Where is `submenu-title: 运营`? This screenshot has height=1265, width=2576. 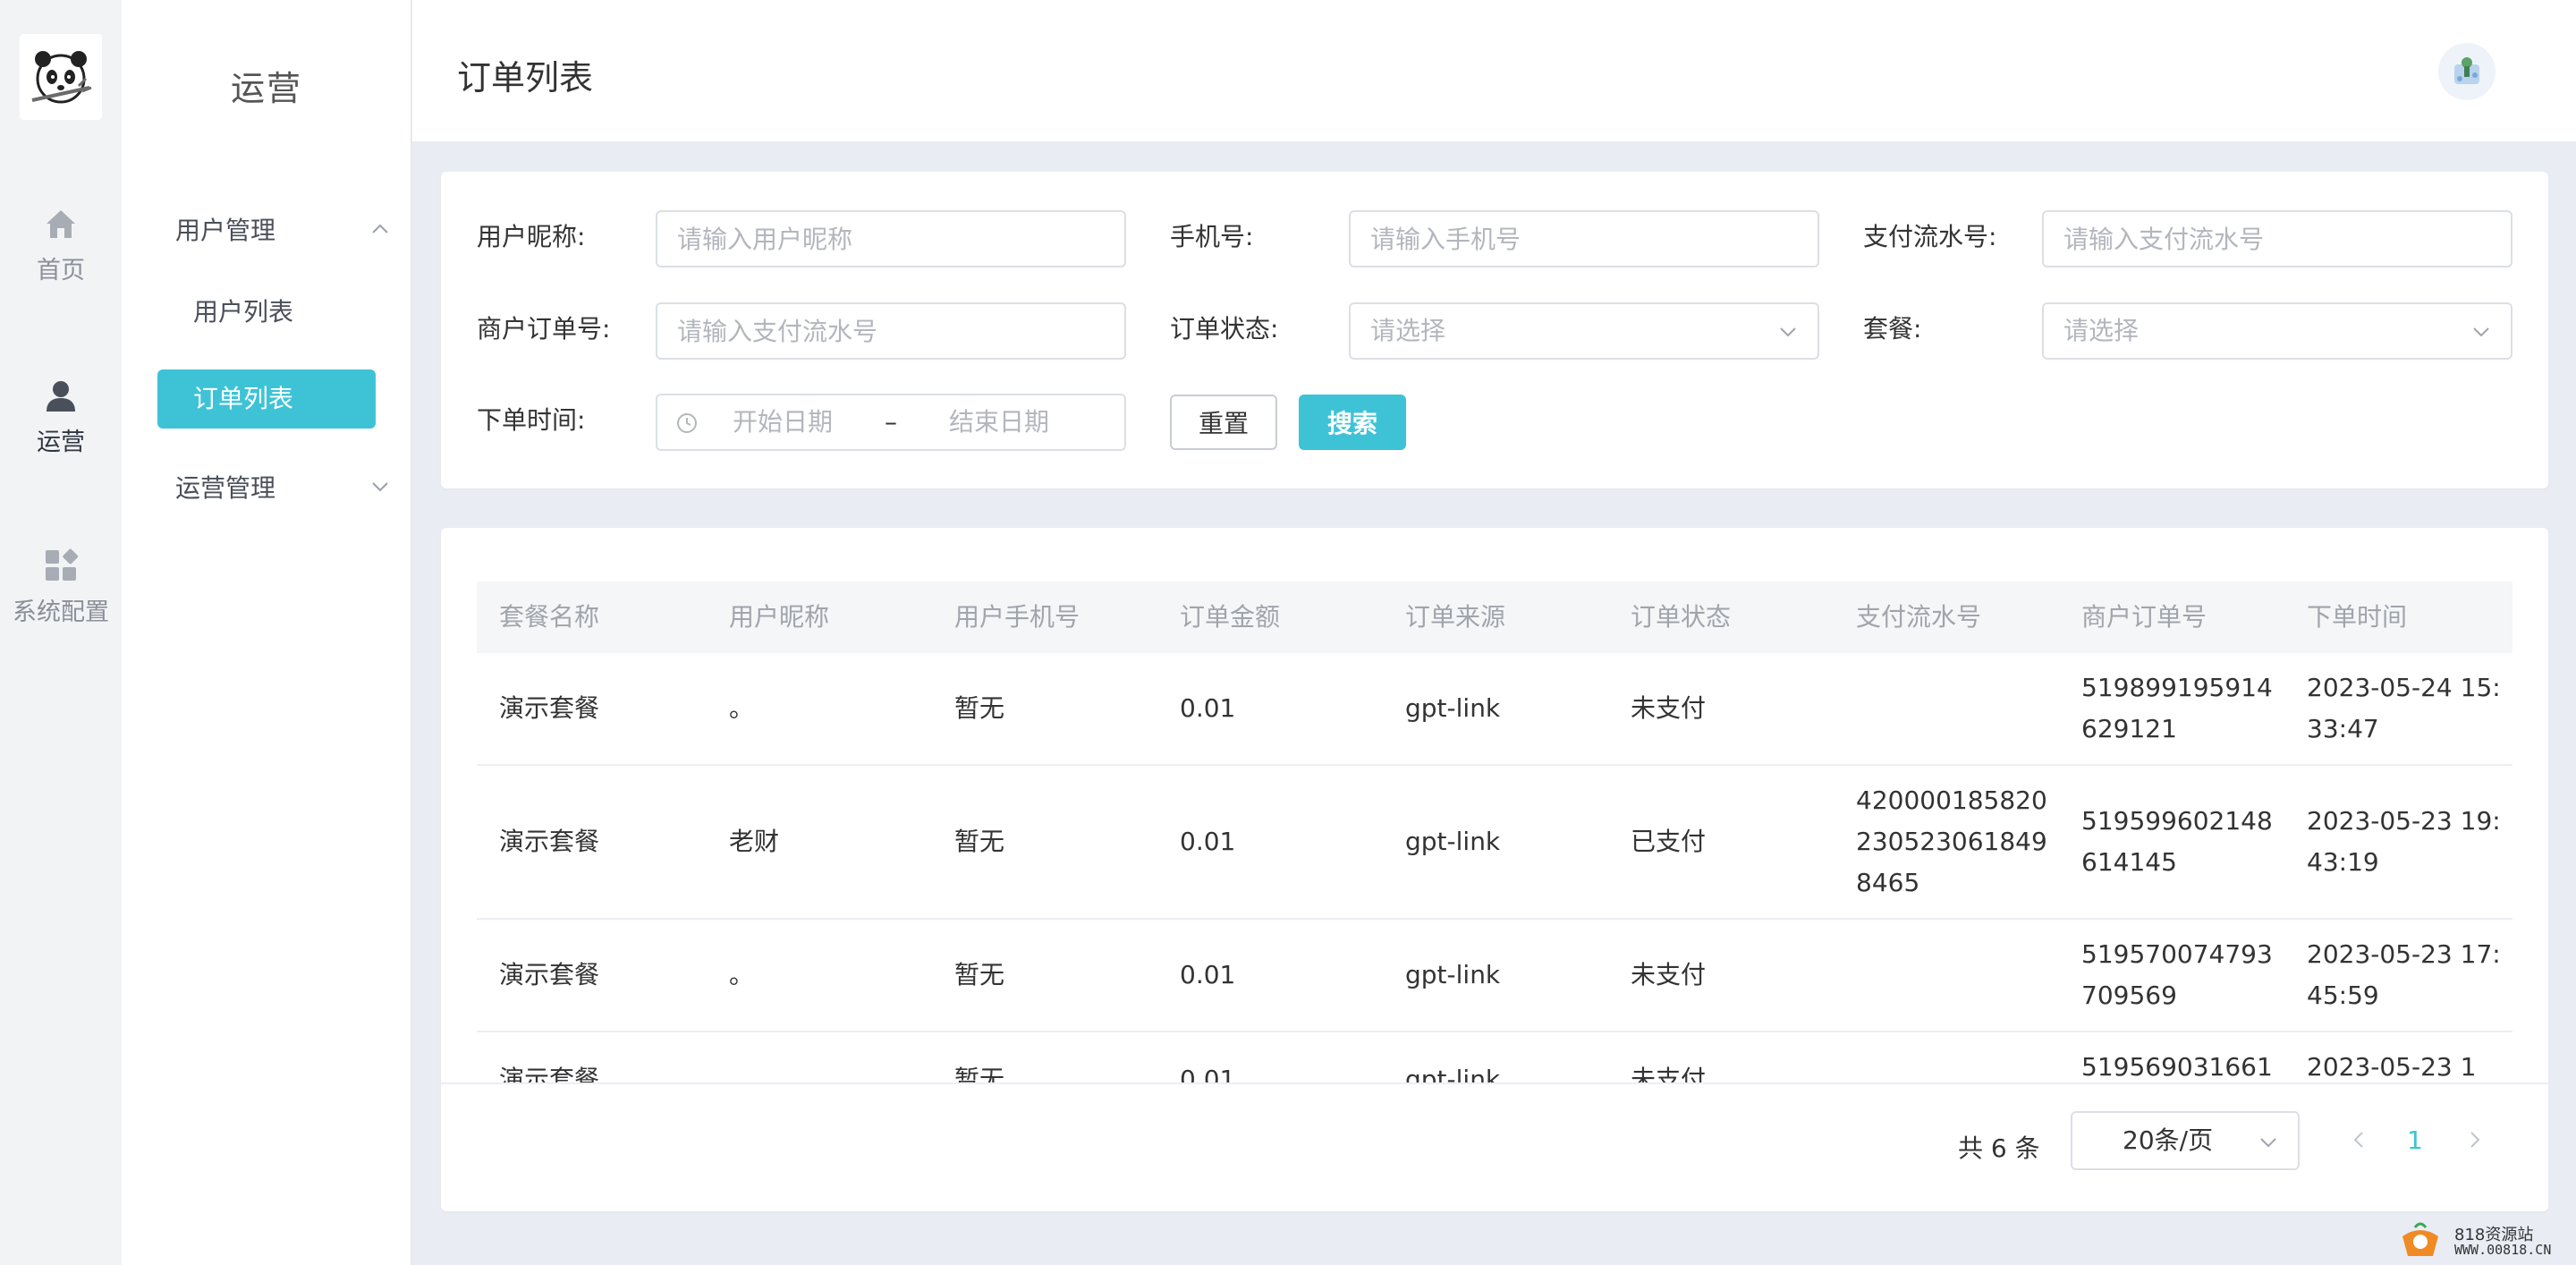 submenu-title: 运营 is located at coordinates (266, 88).